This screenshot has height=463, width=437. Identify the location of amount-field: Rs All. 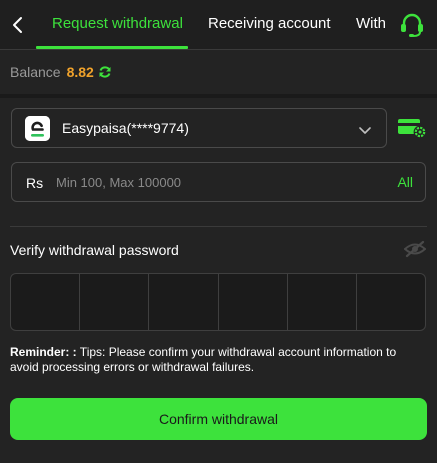
(218, 182).